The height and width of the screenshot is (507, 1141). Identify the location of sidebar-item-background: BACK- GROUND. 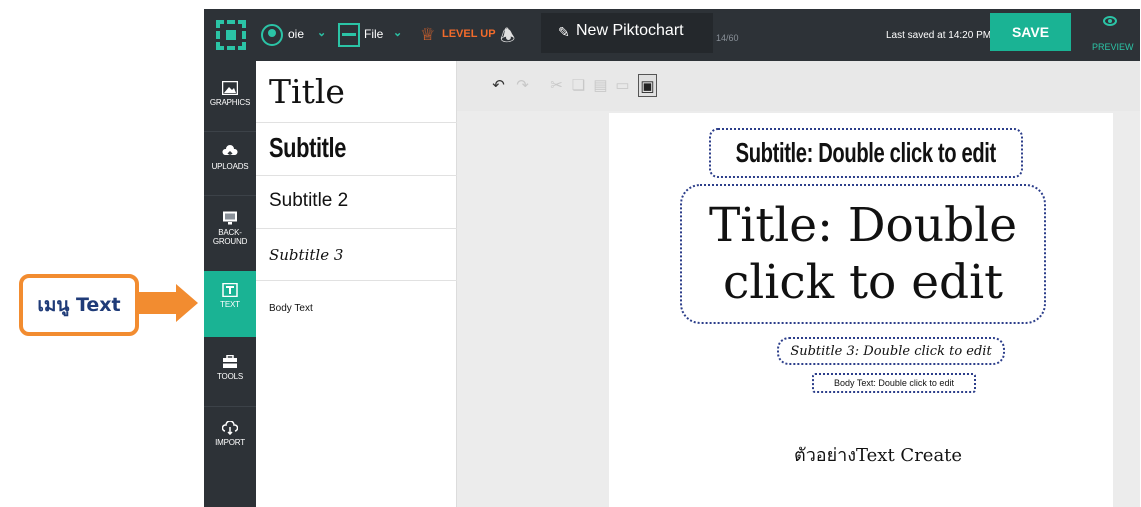
(230, 238).